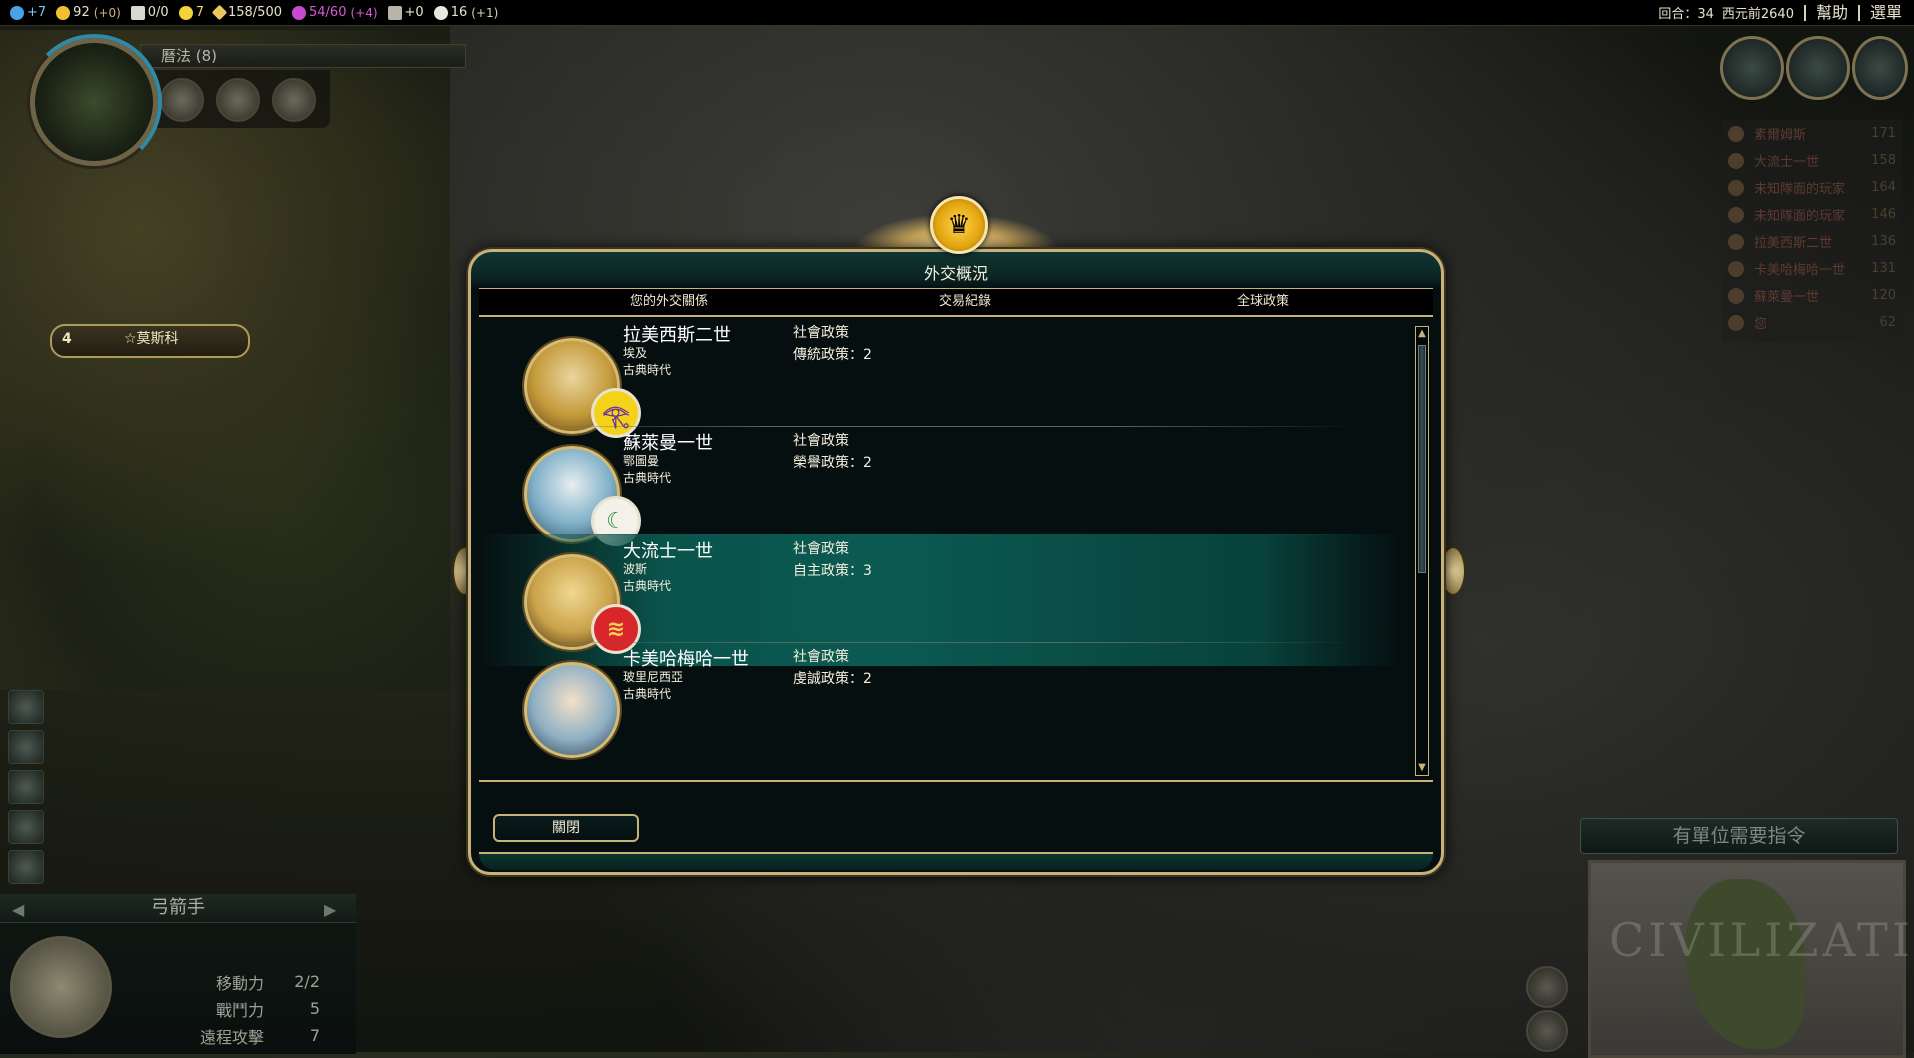 The width and height of the screenshot is (1914, 1058). I want to click on left-action-buttons, so click(28, 790).